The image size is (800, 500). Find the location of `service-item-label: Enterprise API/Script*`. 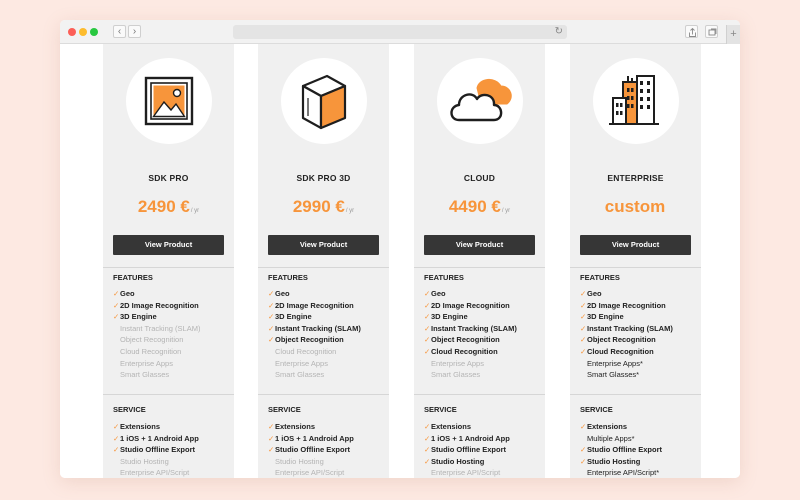

service-item-label: Enterprise API/Script* is located at coordinates (623, 473).